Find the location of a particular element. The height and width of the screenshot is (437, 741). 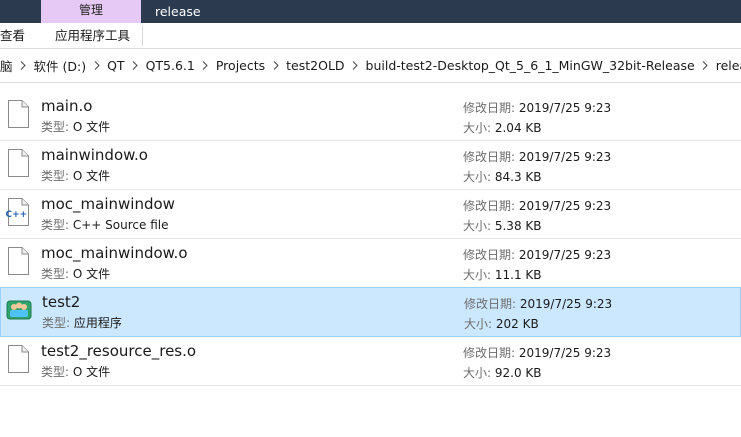

file-name: moc_mainwindow.o is located at coordinates (114, 253).